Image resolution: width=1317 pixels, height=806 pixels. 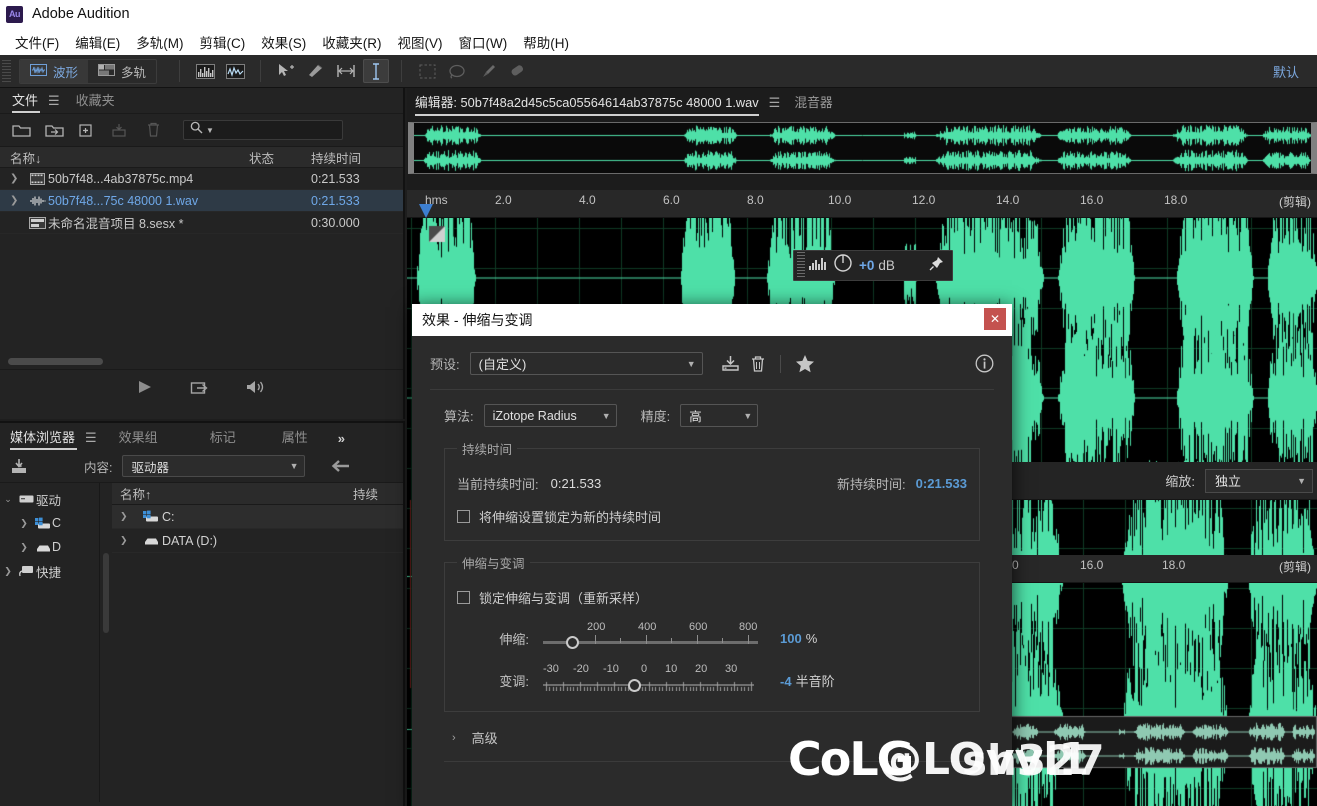 What do you see at coordinates (37, 42) in the screenshot?
I see `menu-file: 文件(F)` at bounding box center [37, 42].